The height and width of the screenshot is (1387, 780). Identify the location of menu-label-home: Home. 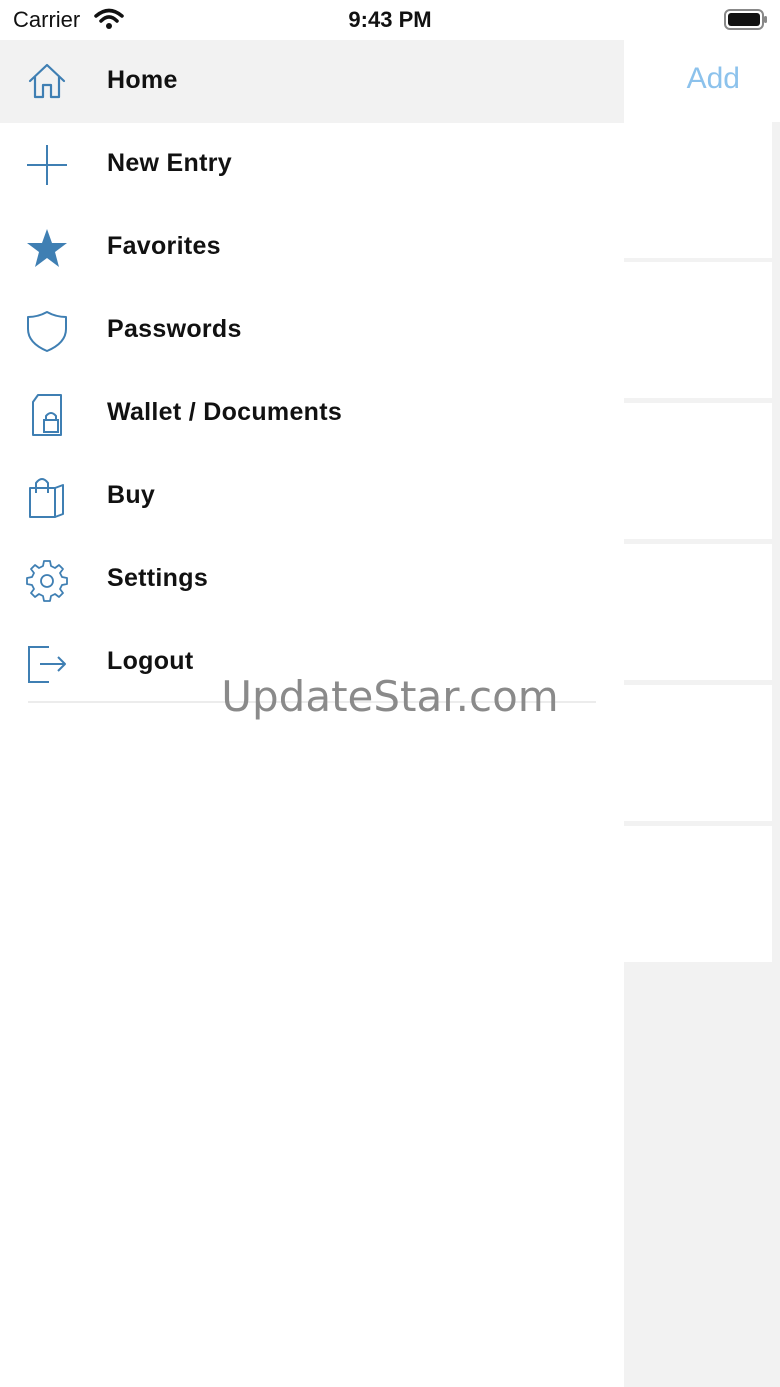
(142, 80).